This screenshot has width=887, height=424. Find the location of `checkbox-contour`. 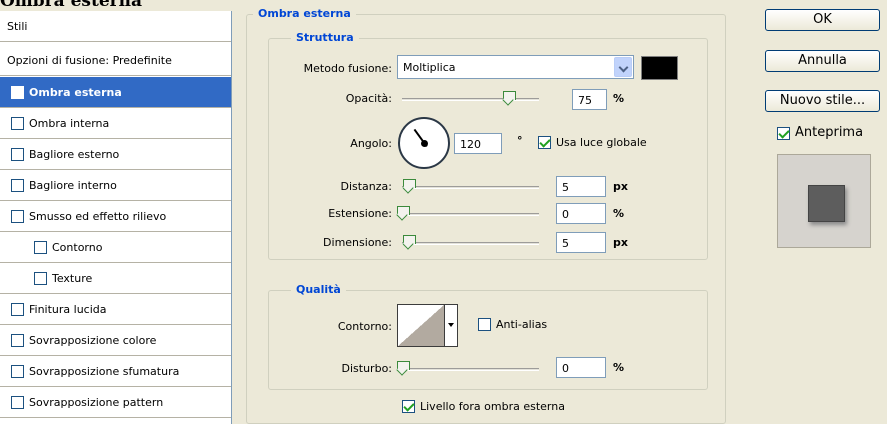

checkbox-contour is located at coordinates (40, 247).